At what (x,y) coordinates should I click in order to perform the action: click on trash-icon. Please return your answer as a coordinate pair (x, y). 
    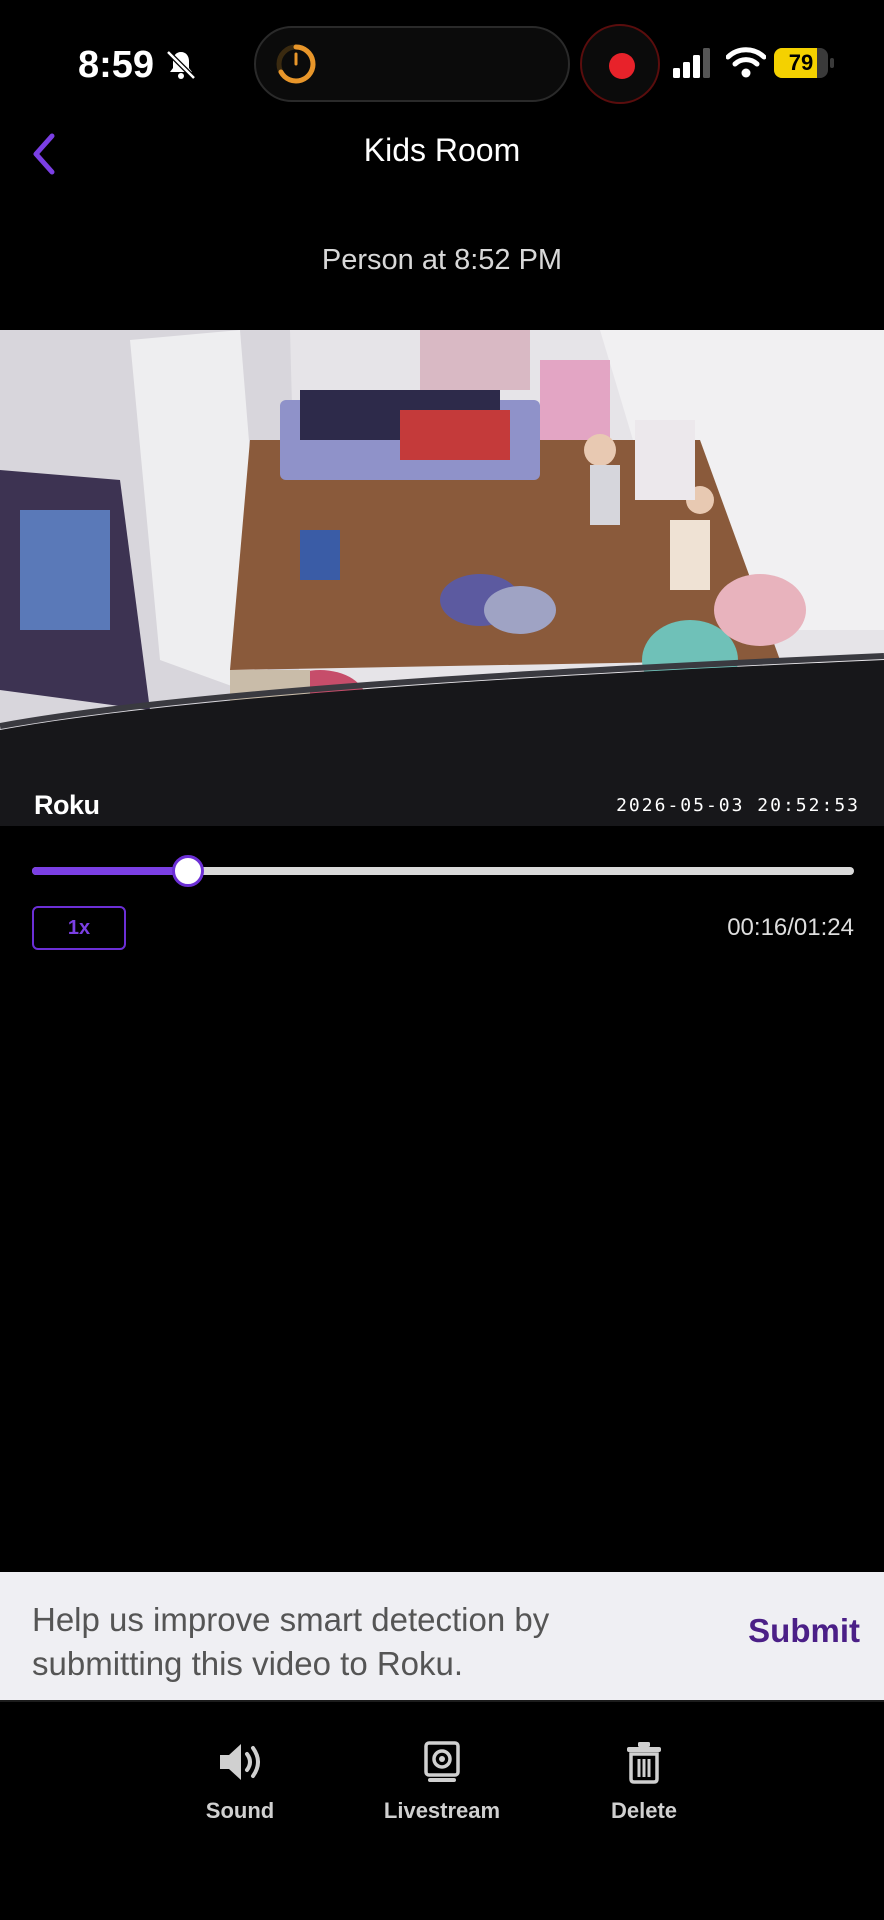
    Looking at the image, I should click on (644, 1763).